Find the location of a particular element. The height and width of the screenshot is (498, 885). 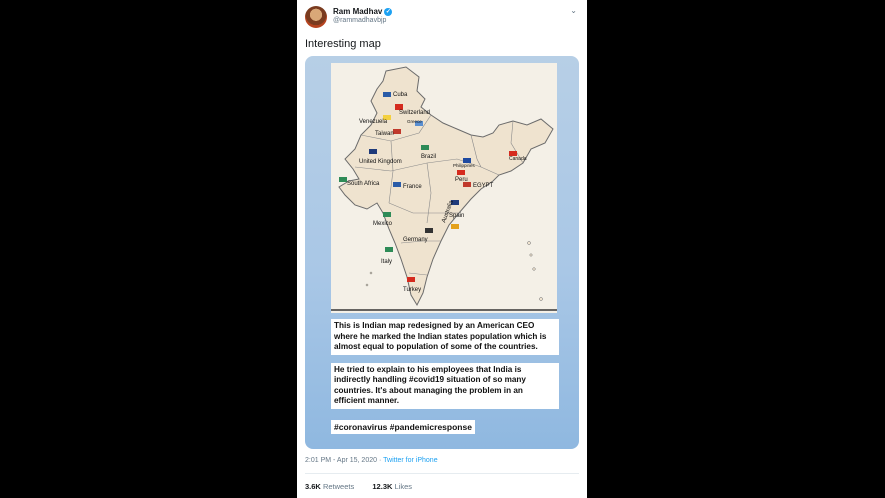

likes-count: 12.3K is located at coordinates (382, 486).